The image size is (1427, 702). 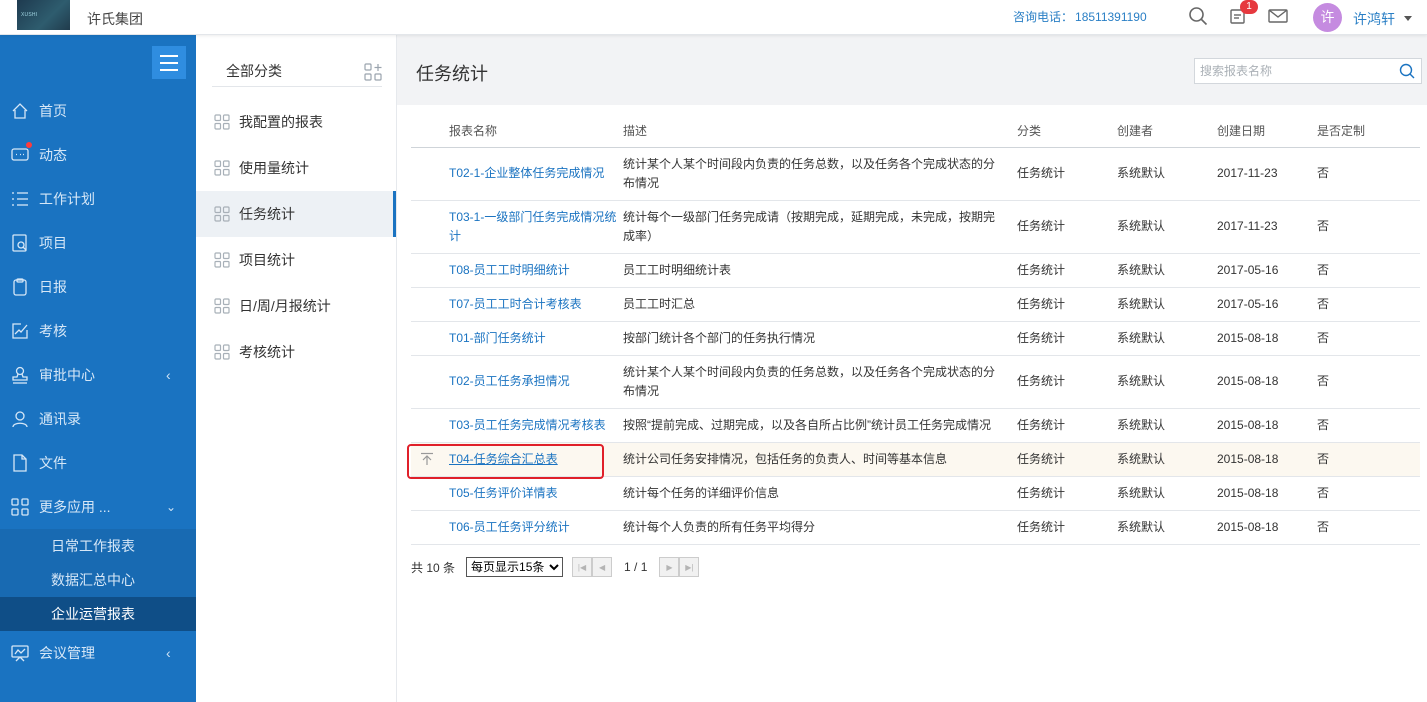 I want to click on nav-item-work-plan: 工作计划, so click(x=98, y=199).